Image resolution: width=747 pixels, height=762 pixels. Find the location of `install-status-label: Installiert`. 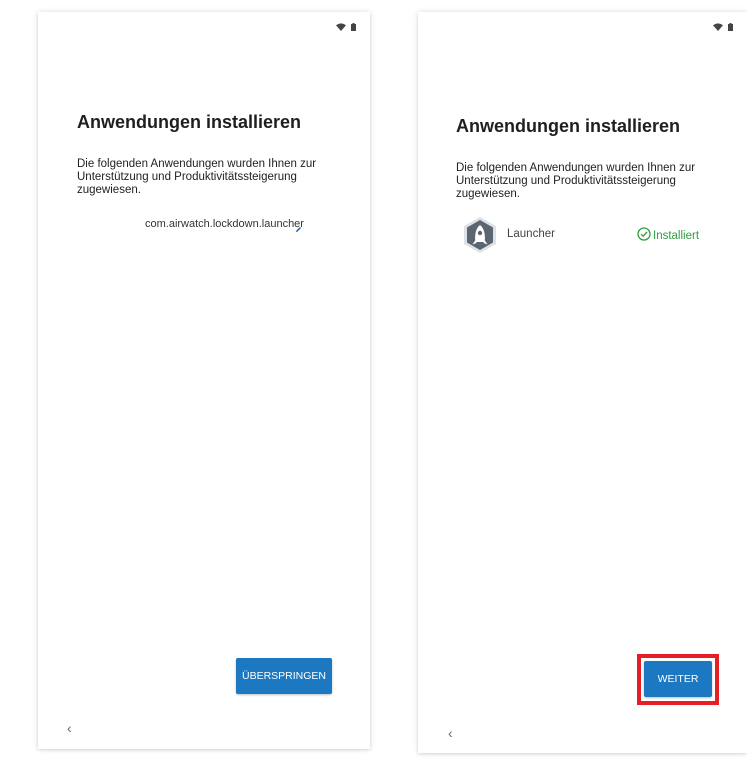

install-status-label: Installiert is located at coordinates (676, 235).